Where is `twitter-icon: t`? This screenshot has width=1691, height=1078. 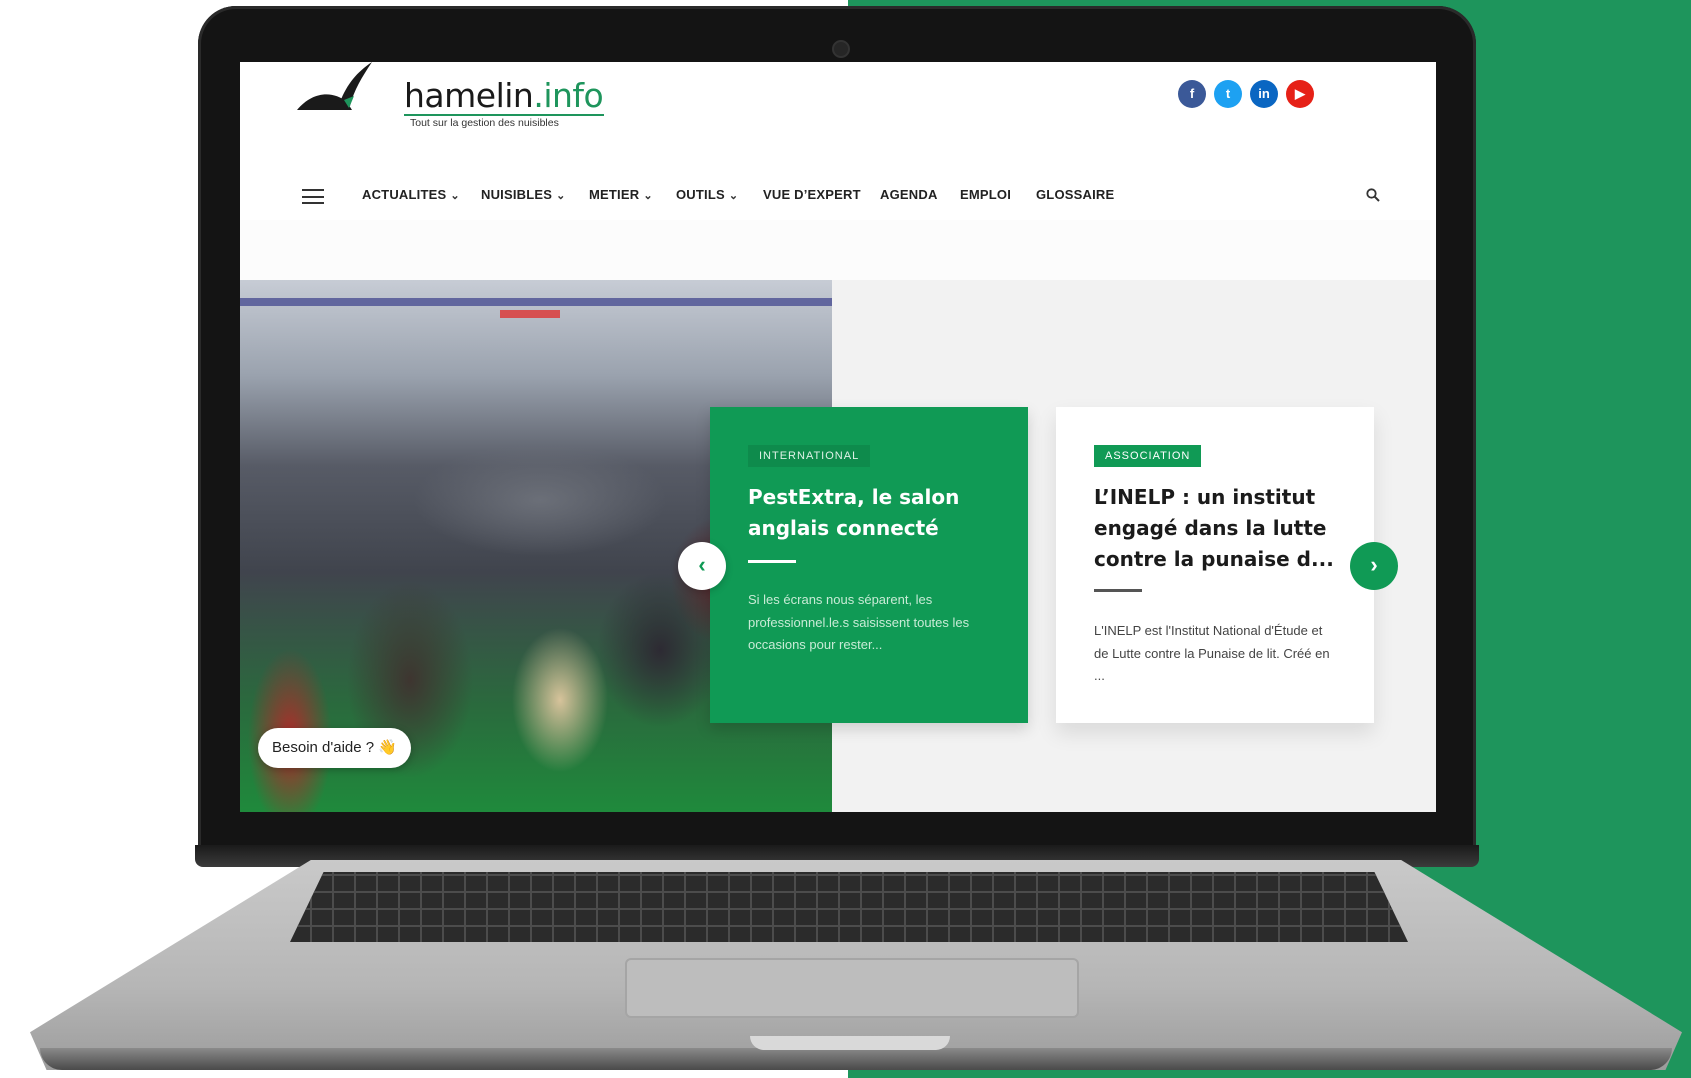
twitter-icon: t is located at coordinates (1228, 94).